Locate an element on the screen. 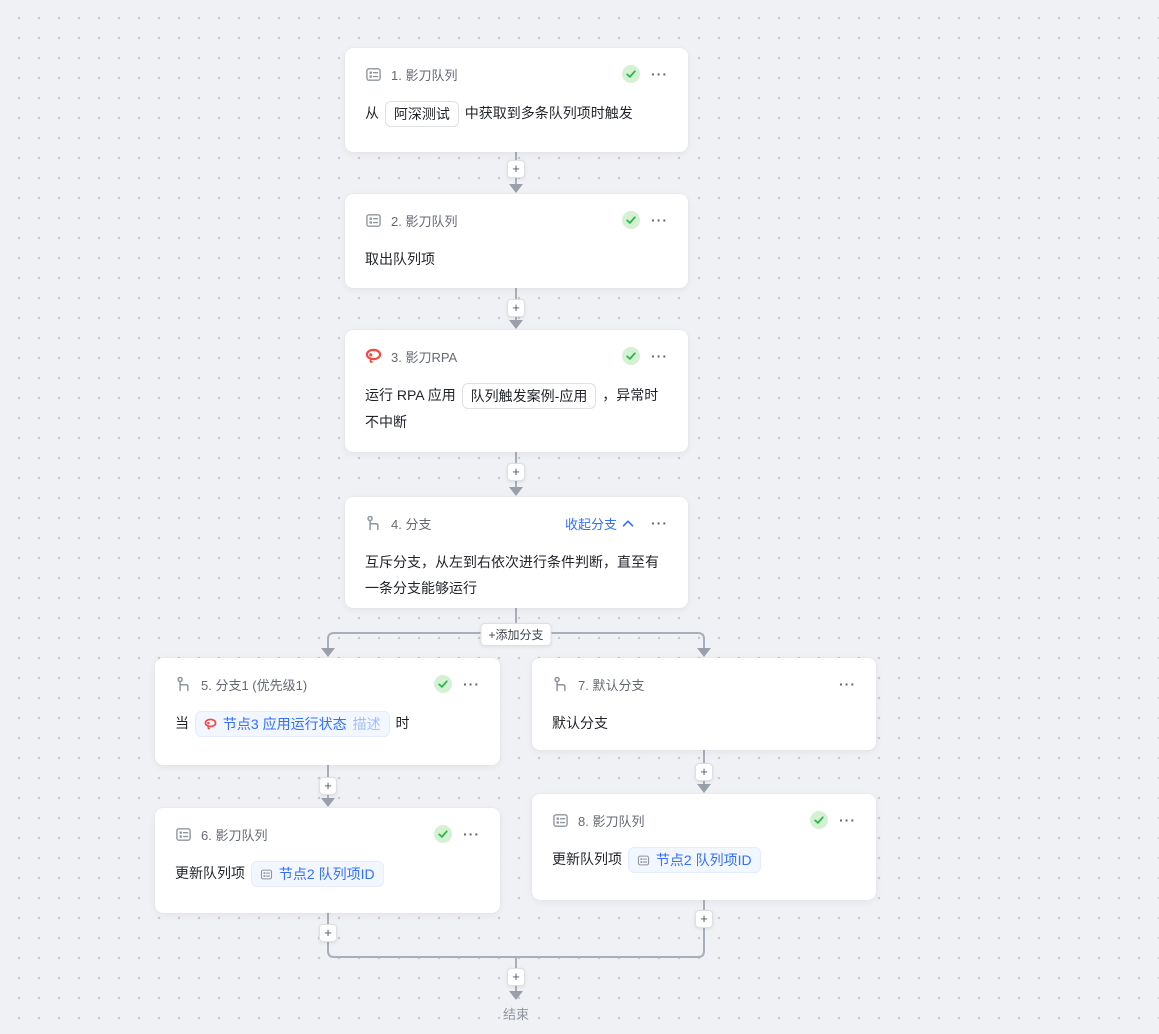  node-header: 2. 影刀队列 ··· is located at coordinates (516, 212).